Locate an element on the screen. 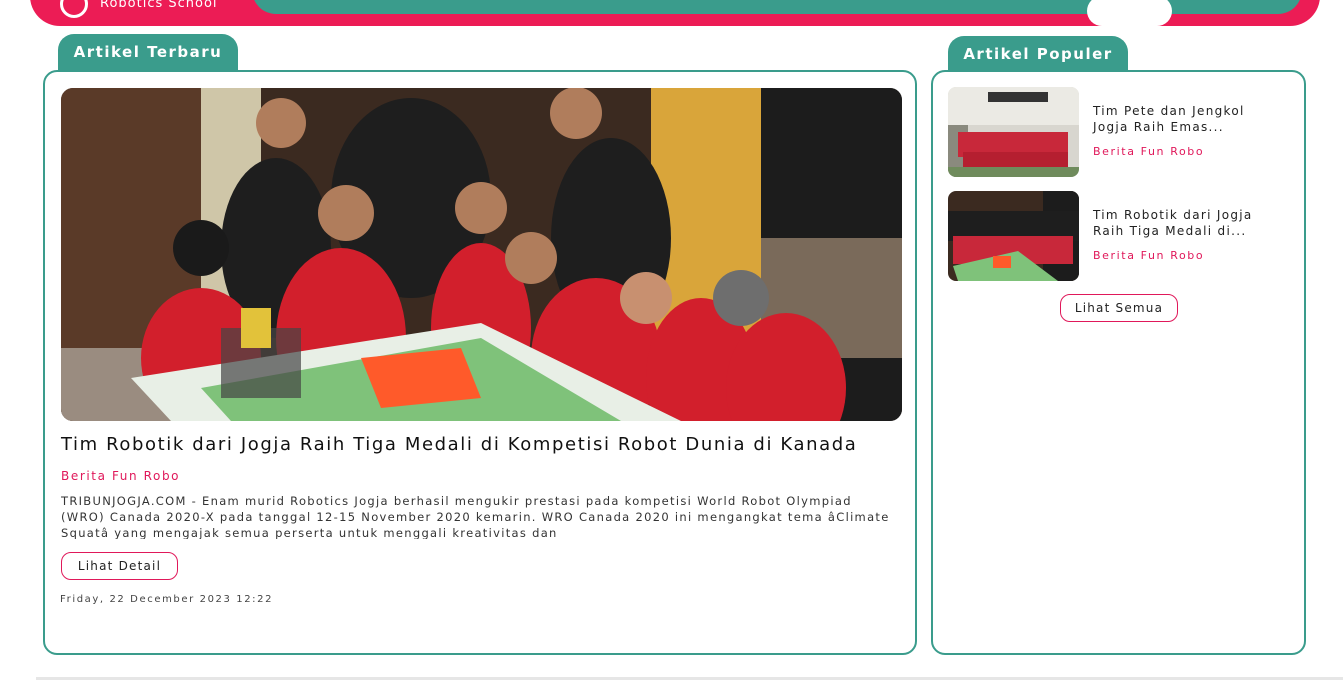 The width and height of the screenshot is (1343, 680). nav-pill-button is located at coordinates (1129, 13).